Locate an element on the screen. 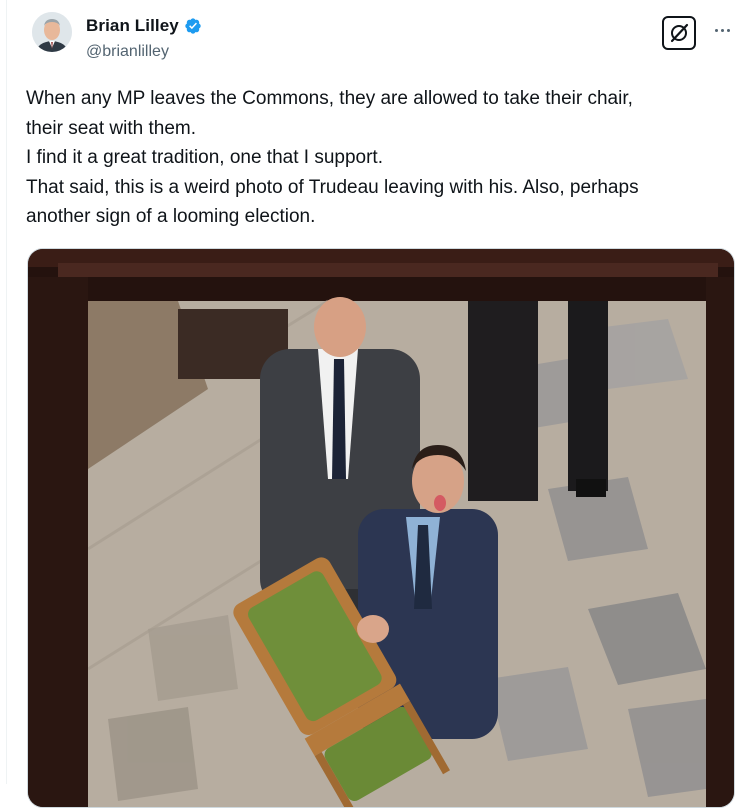  author-name-row: Brian Lilley is located at coordinates (144, 26).